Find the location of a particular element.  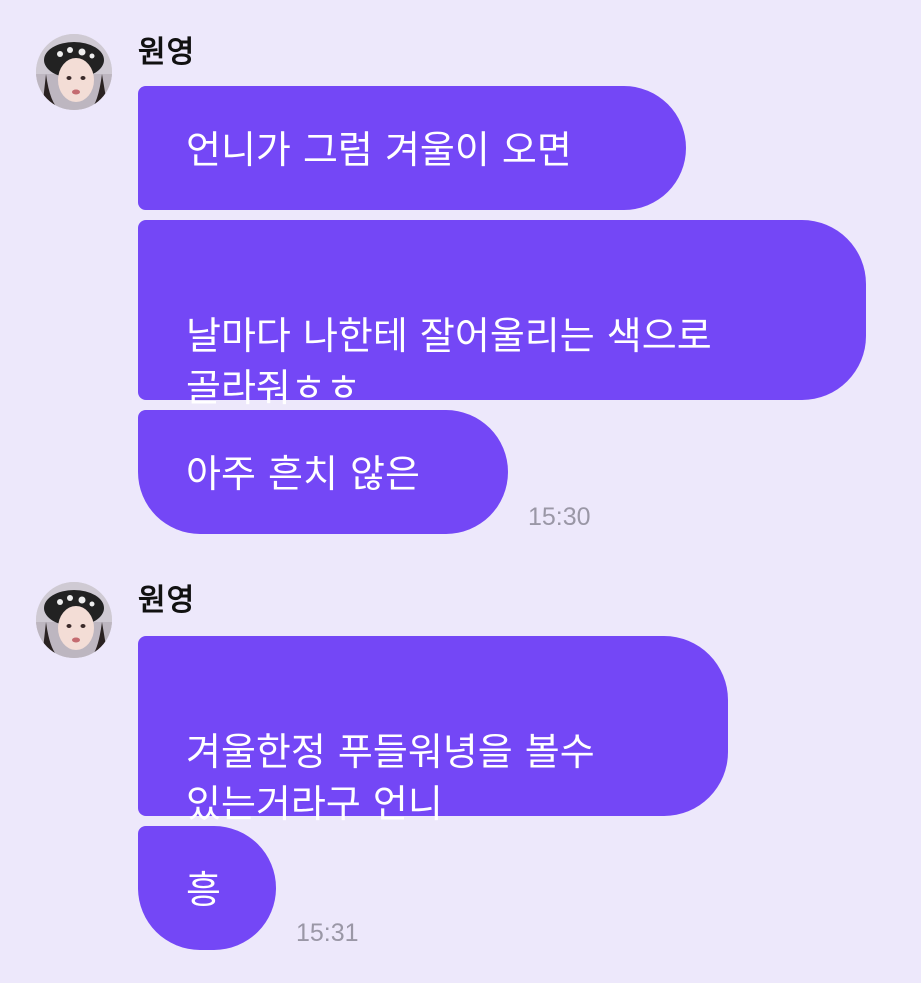

message-bubble: 언니가 그럼 겨울이 오면 is located at coordinates (412, 148).